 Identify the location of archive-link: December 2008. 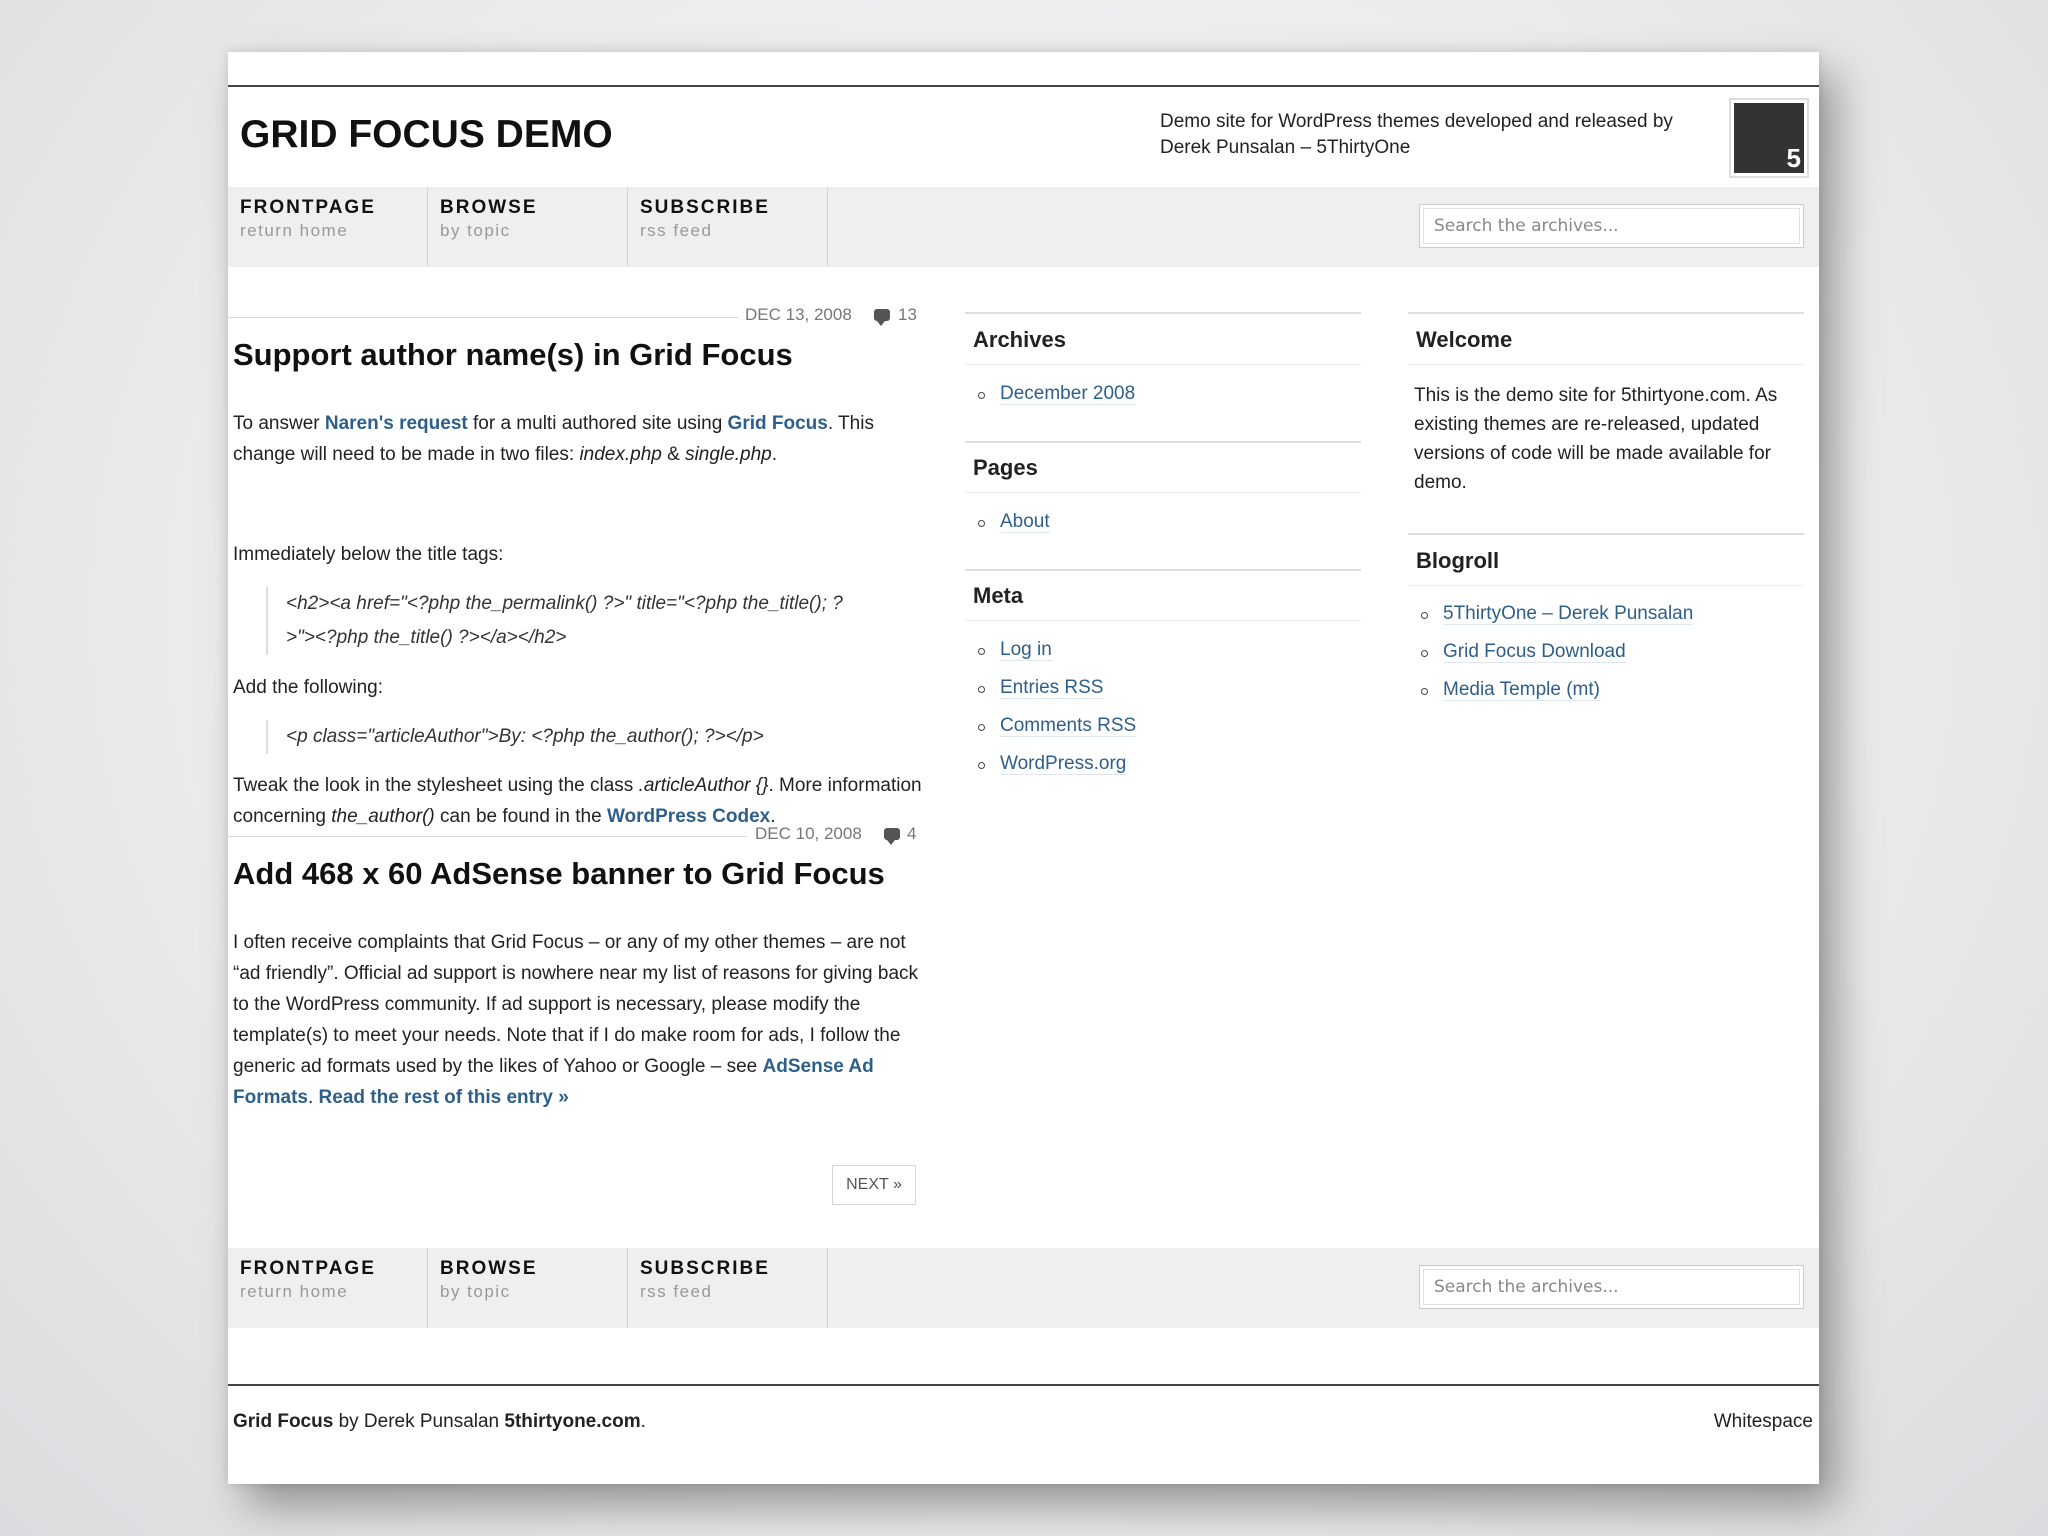
(1068, 394).